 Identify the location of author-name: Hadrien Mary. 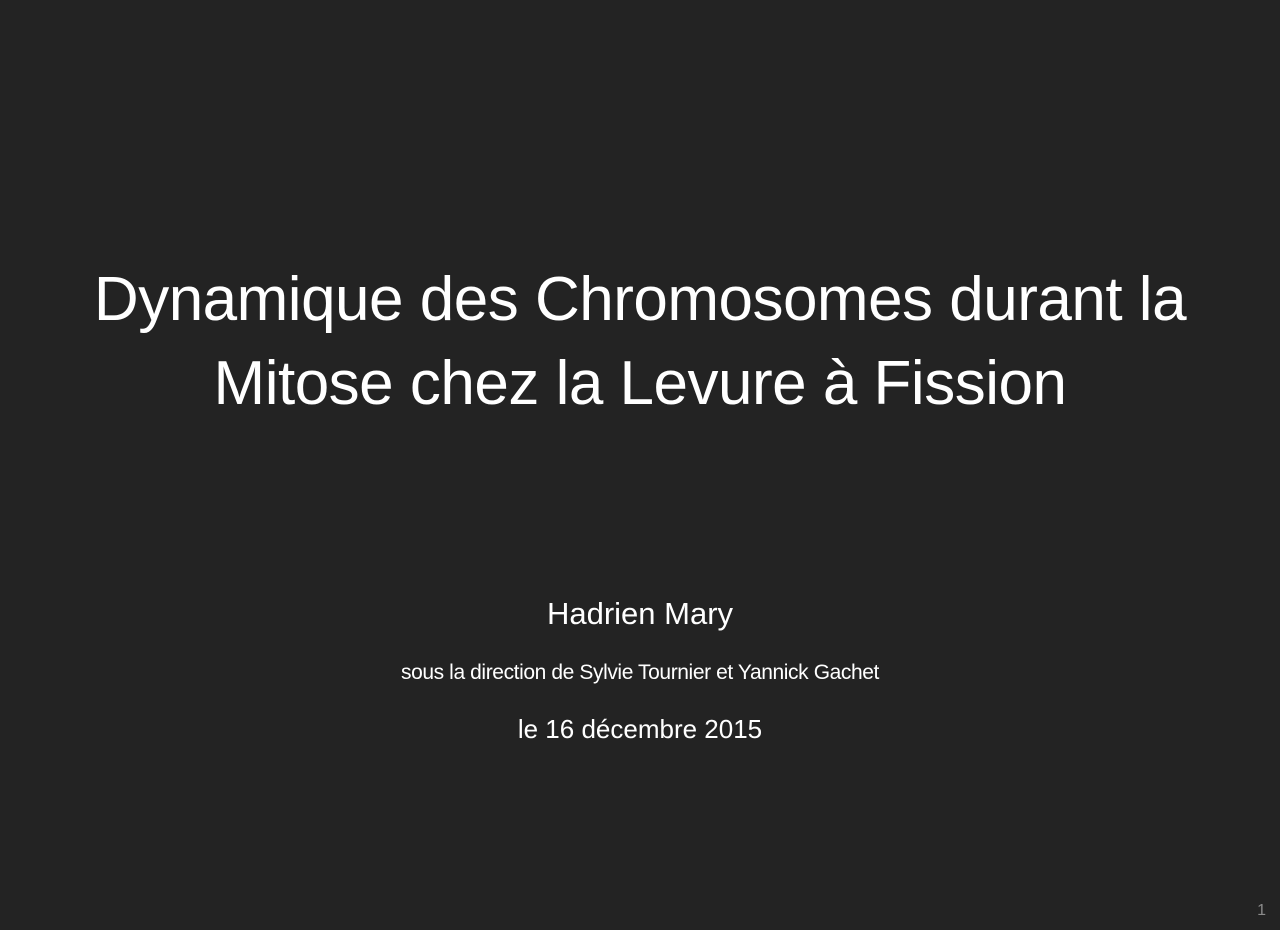
(640, 613).